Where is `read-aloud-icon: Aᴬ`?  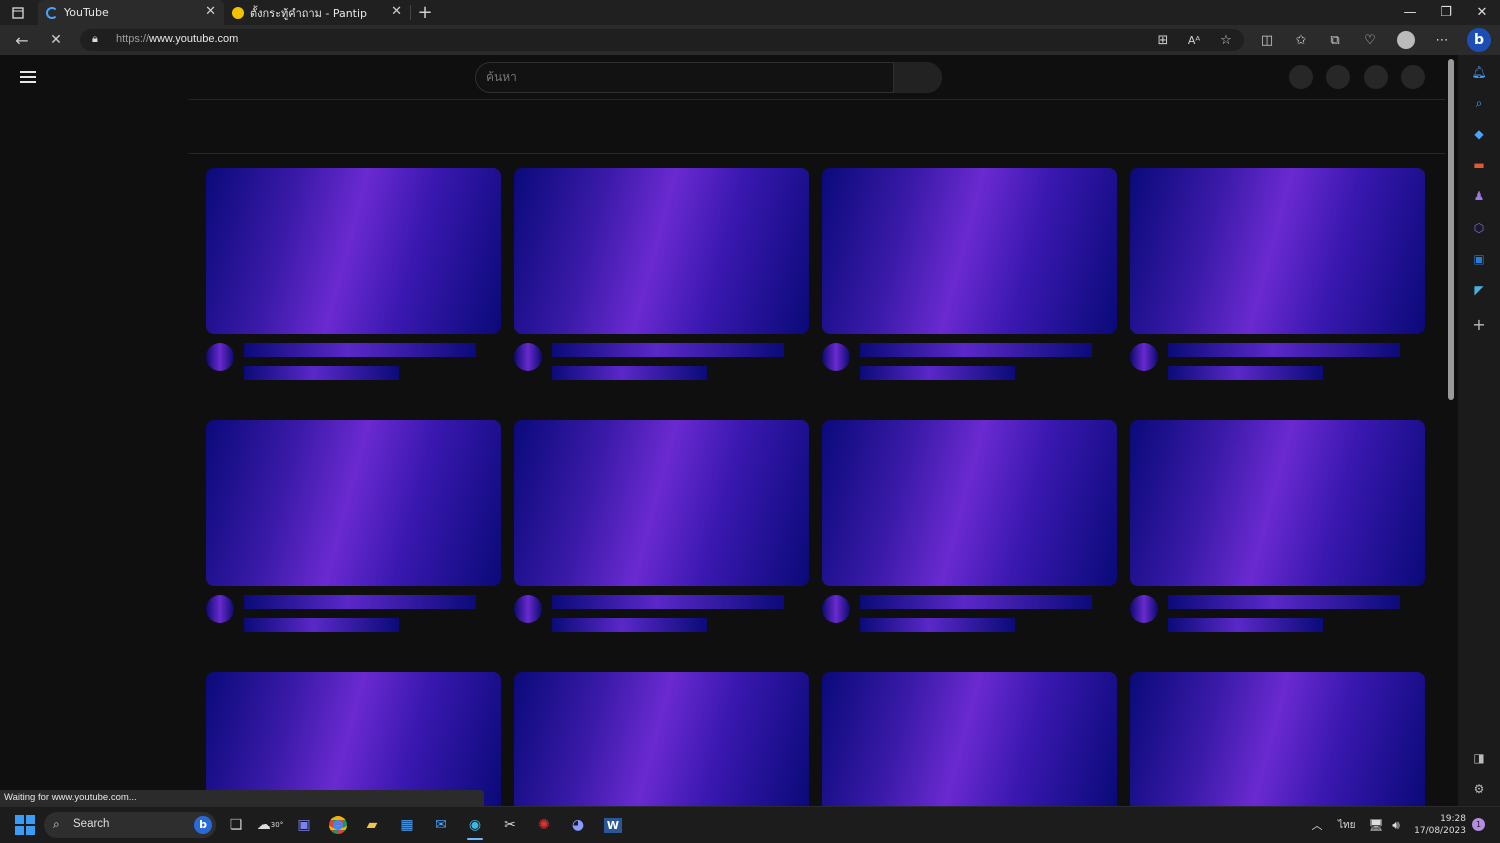 read-aloud-icon: Aᴬ is located at coordinates (1194, 40).